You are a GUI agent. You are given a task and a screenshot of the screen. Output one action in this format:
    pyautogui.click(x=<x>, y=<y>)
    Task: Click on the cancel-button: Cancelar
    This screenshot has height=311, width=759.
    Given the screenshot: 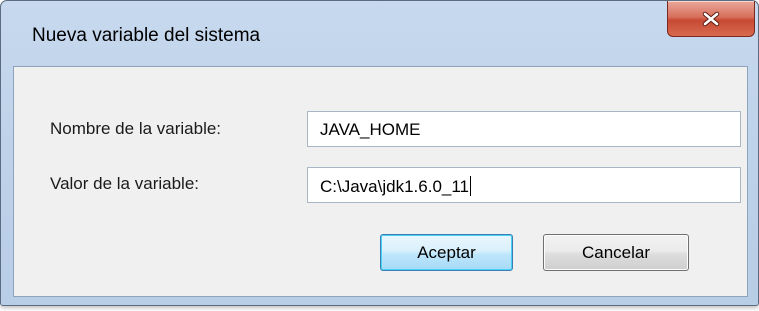 What is the action you would take?
    pyautogui.click(x=616, y=252)
    